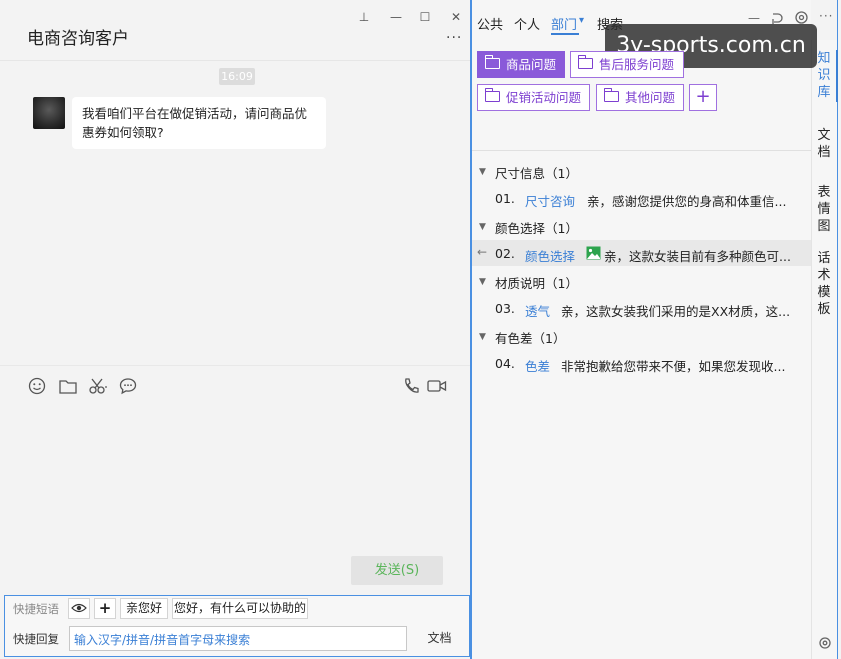 This screenshot has width=841, height=659. I want to click on item-number: 04., so click(505, 363).